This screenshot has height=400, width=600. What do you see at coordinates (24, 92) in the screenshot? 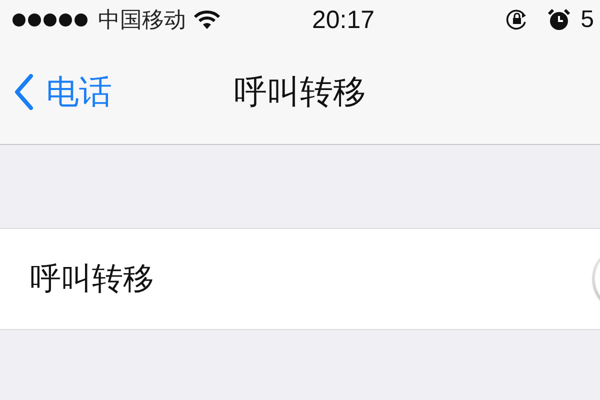
I see `chevron-left-icon` at bounding box center [24, 92].